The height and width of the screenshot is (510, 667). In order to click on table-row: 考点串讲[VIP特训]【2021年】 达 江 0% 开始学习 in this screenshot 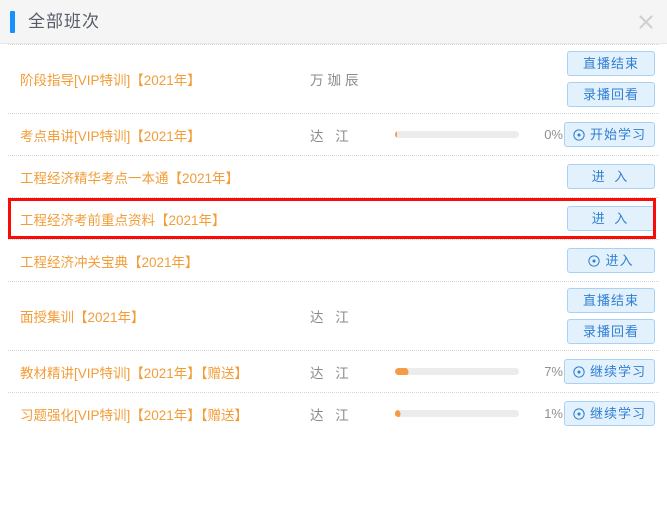, I will do `click(333, 134)`.